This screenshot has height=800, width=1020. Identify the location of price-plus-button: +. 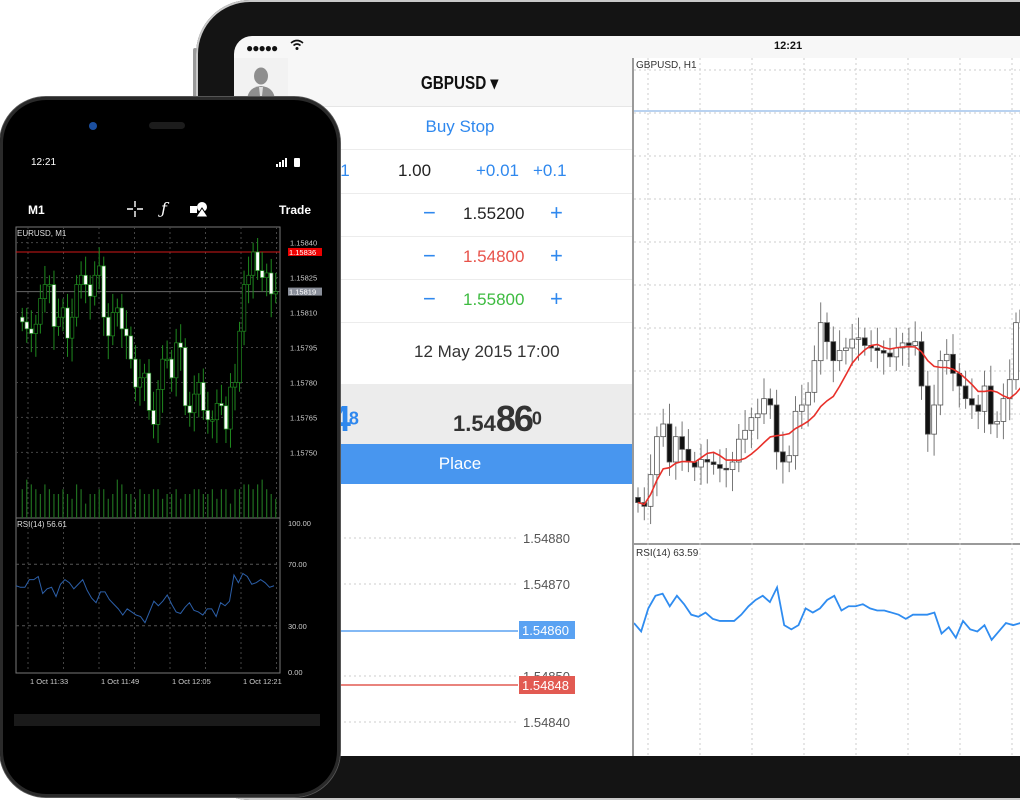
(556, 213).